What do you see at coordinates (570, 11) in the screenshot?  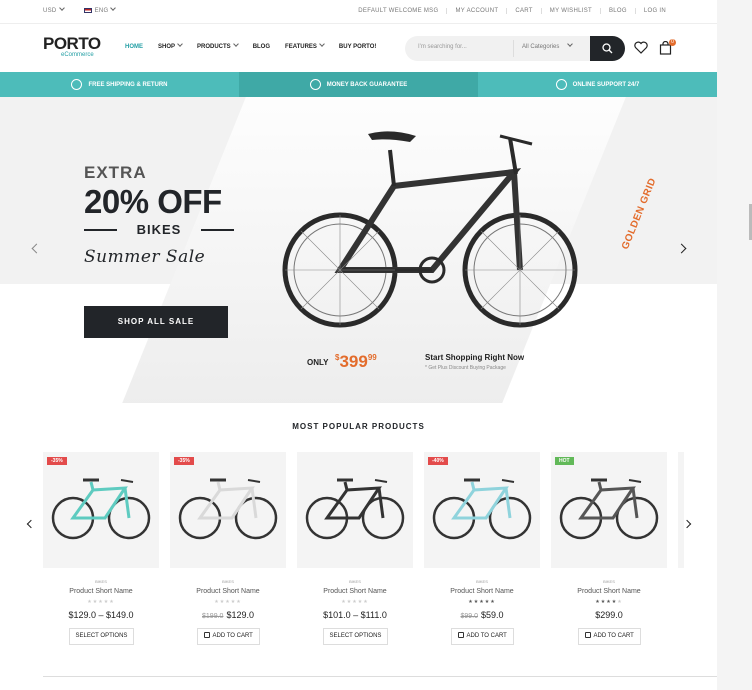 I see `wishlist-link: MY WISHLIST` at bounding box center [570, 11].